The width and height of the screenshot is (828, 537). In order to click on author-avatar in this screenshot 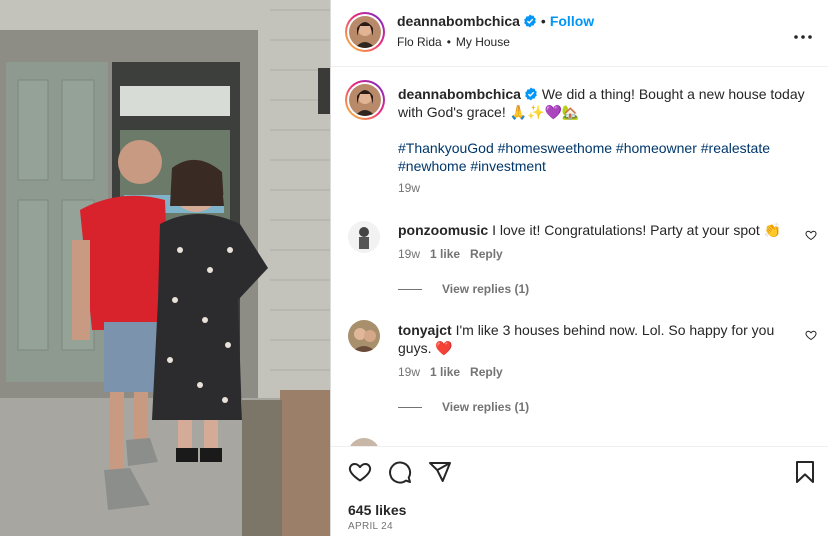, I will do `click(365, 32)`.